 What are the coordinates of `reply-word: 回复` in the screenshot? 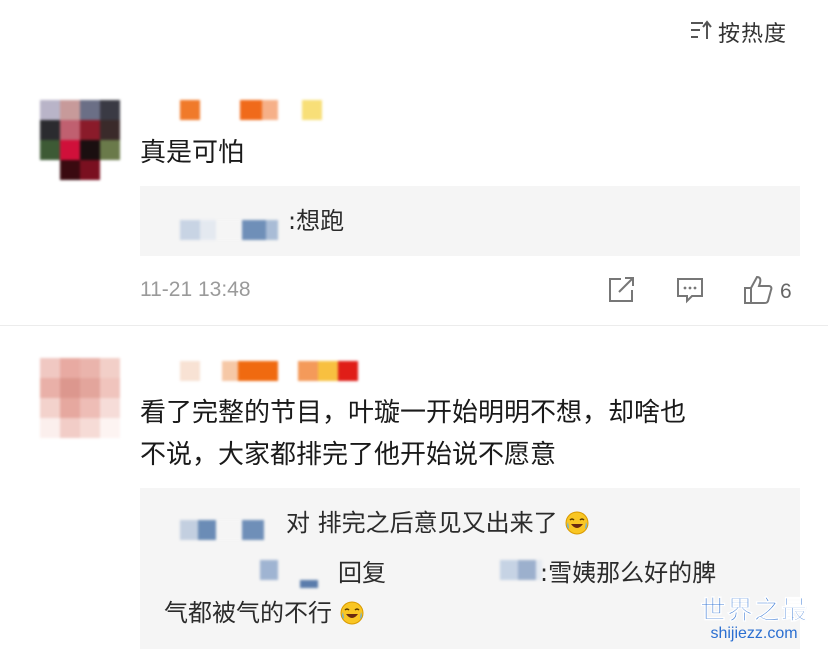 It's located at (362, 573).